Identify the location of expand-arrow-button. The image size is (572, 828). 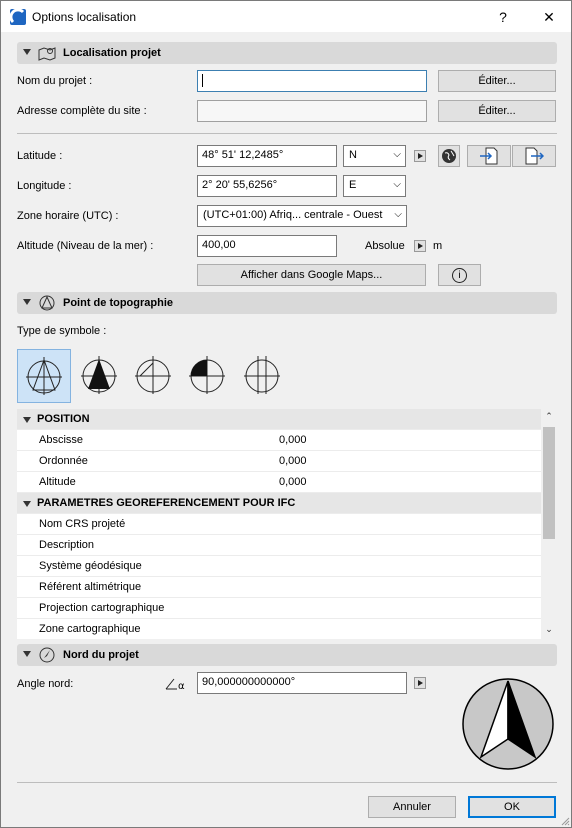
(420, 156).